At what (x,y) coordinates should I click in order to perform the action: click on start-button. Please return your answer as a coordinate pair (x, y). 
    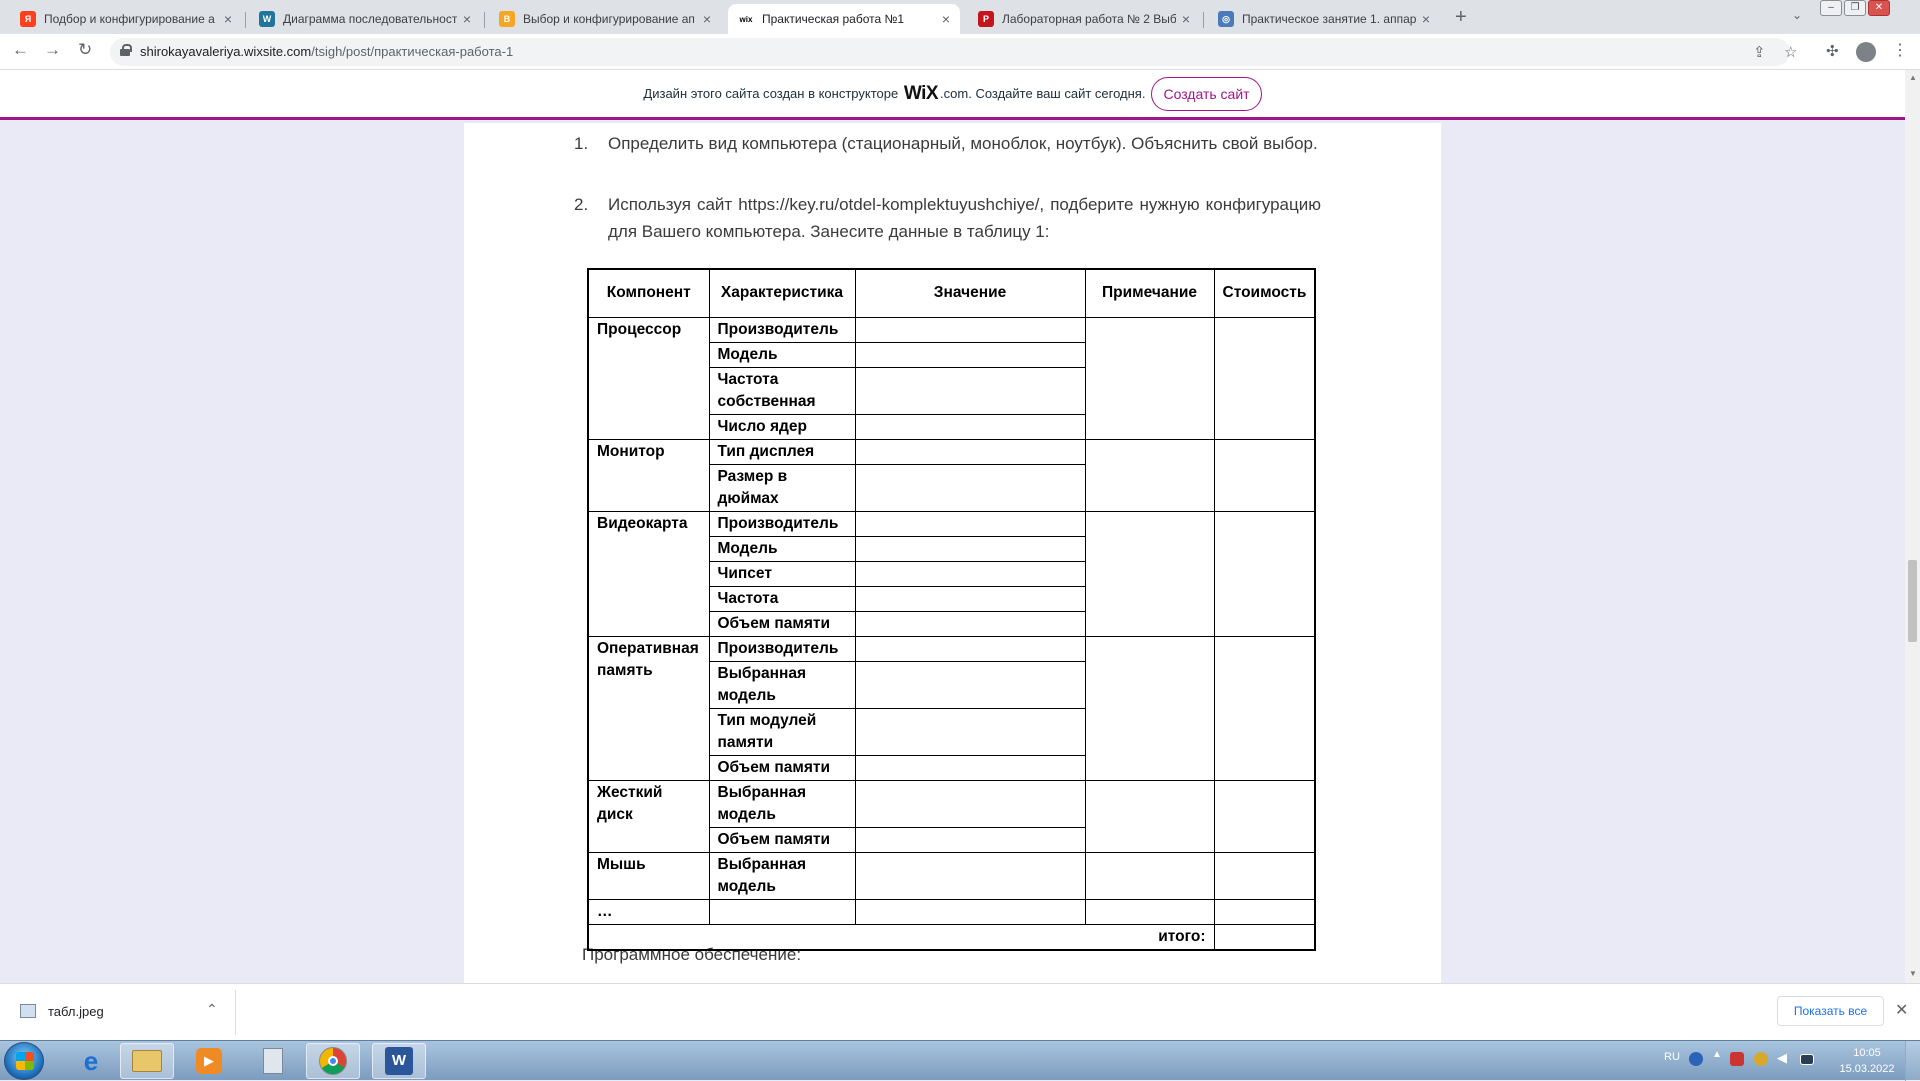
    Looking at the image, I should click on (24, 1061).